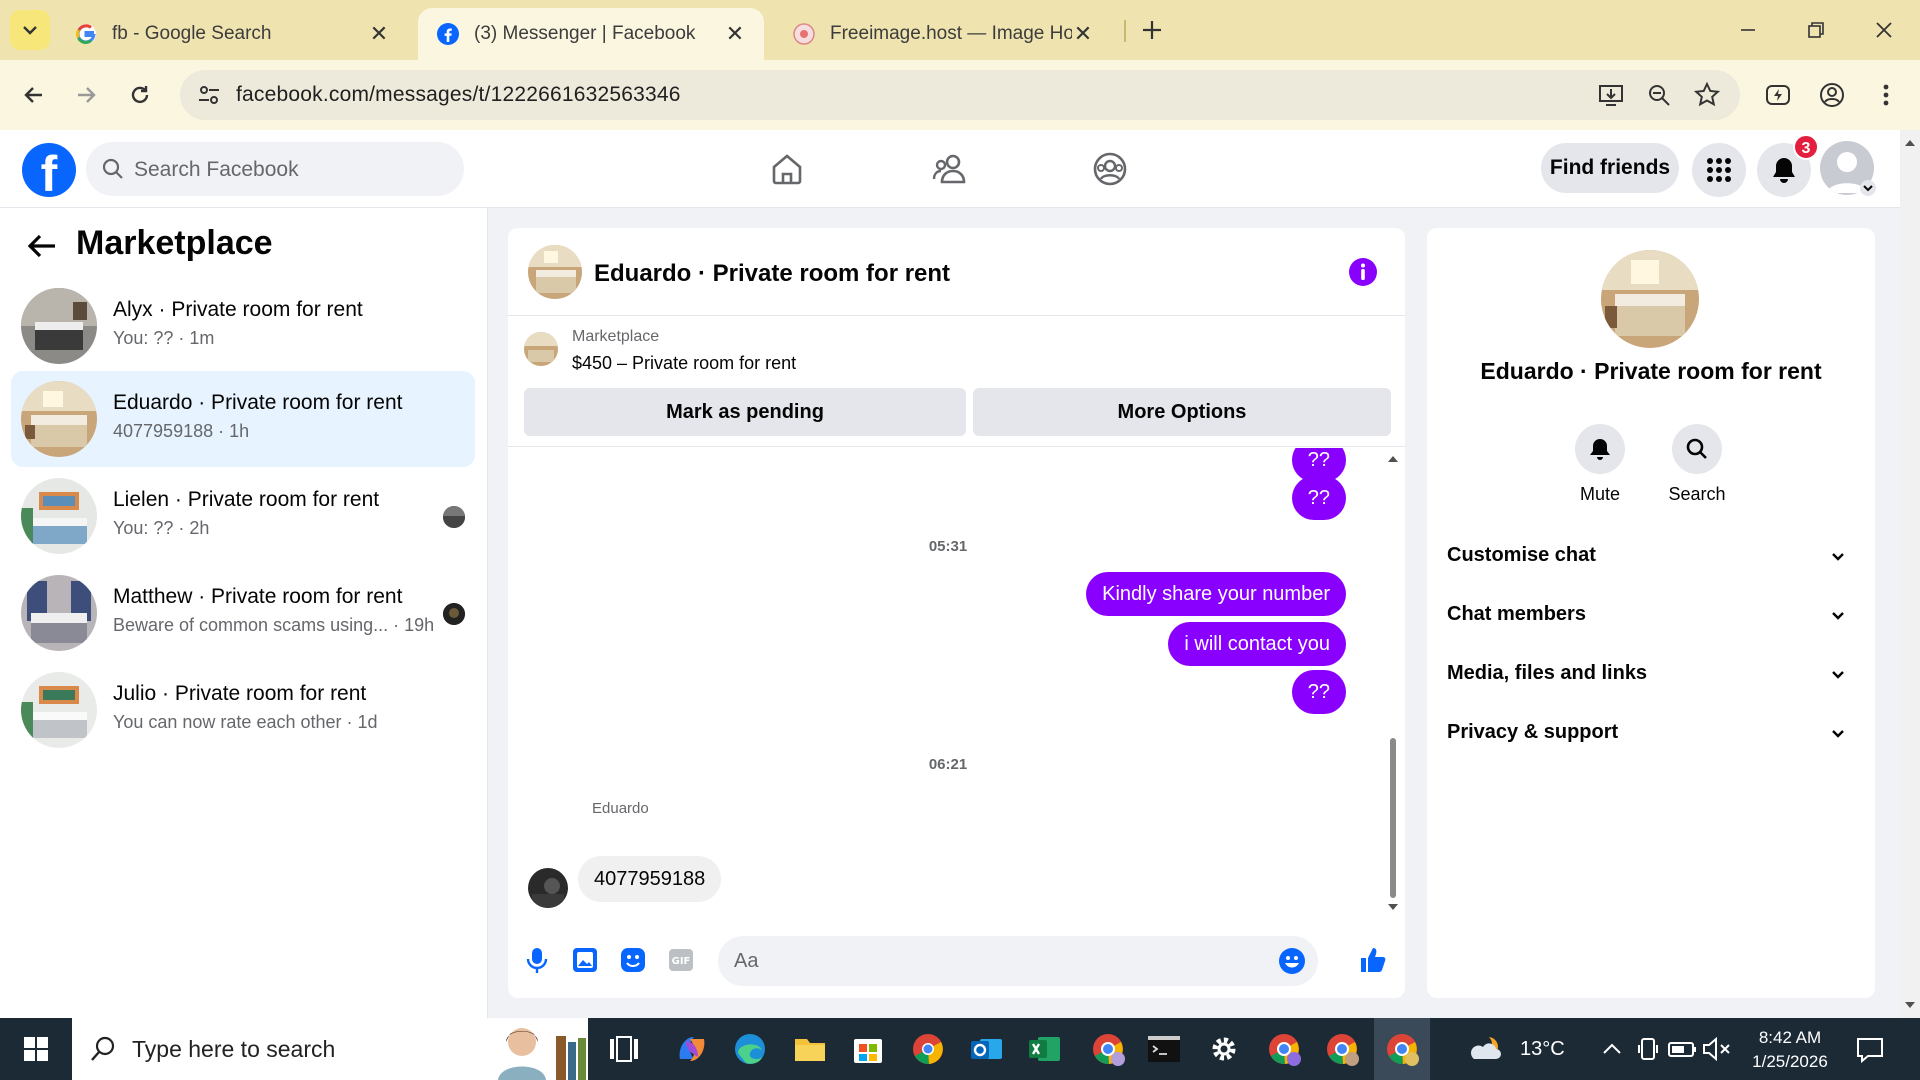 The width and height of the screenshot is (1920, 1080). I want to click on forward-button, so click(86, 95).